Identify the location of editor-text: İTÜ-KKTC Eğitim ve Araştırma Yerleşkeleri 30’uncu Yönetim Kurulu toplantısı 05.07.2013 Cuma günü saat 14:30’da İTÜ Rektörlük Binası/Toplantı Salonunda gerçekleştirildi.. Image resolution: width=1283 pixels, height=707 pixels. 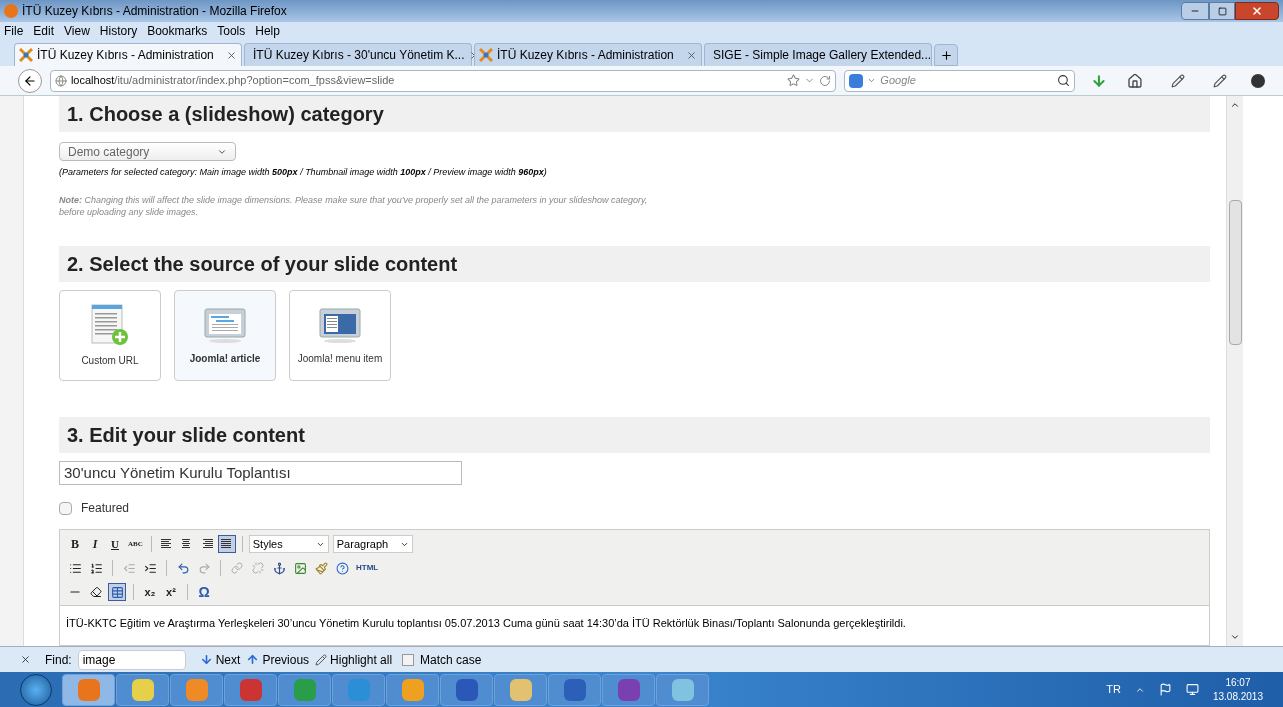
(486, 623).